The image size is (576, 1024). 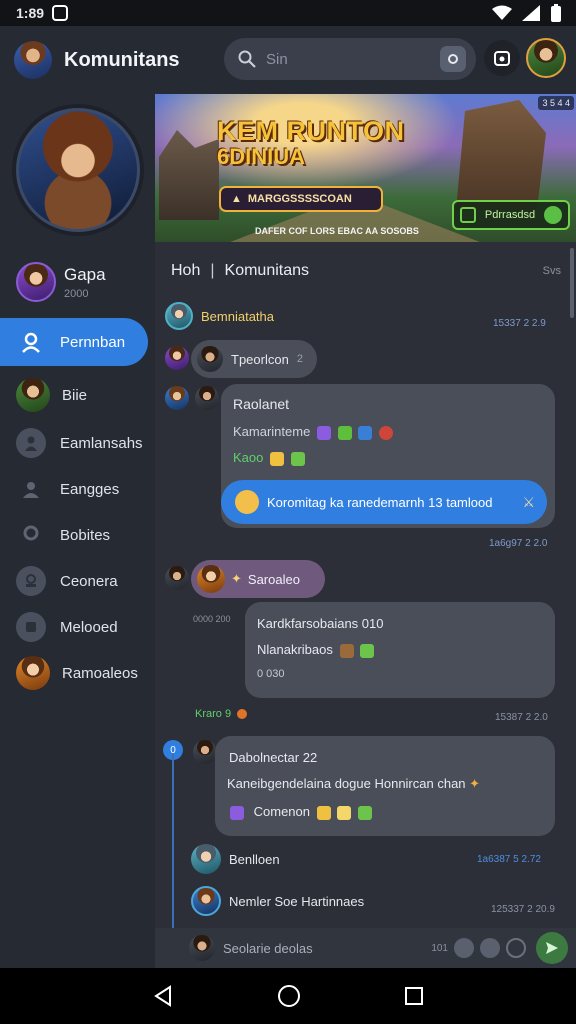 I want to click on bobites-icon, so click(x=31, y=535).